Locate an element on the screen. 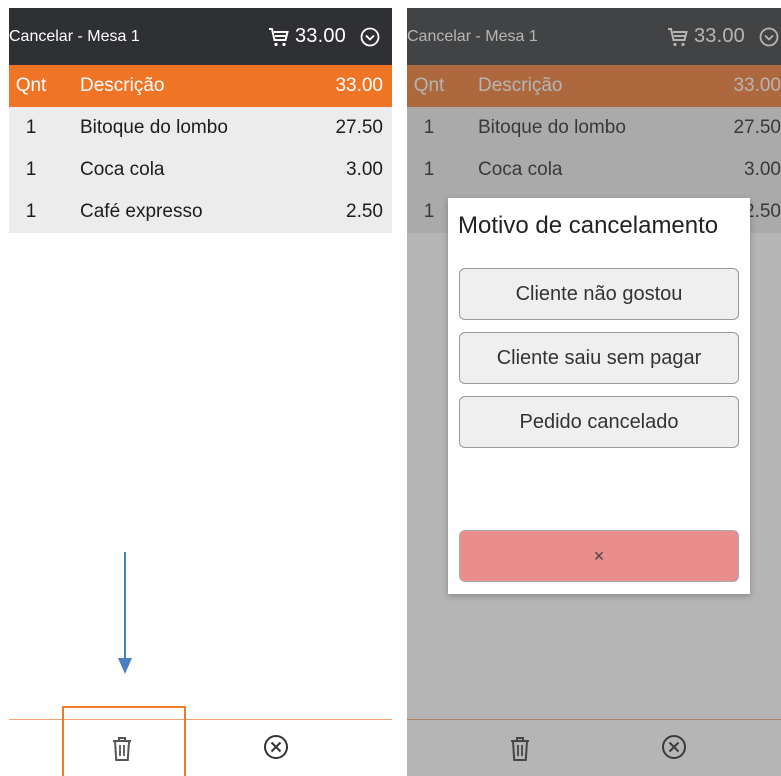  trash-highlight-box is located at coordinates (124, 741).